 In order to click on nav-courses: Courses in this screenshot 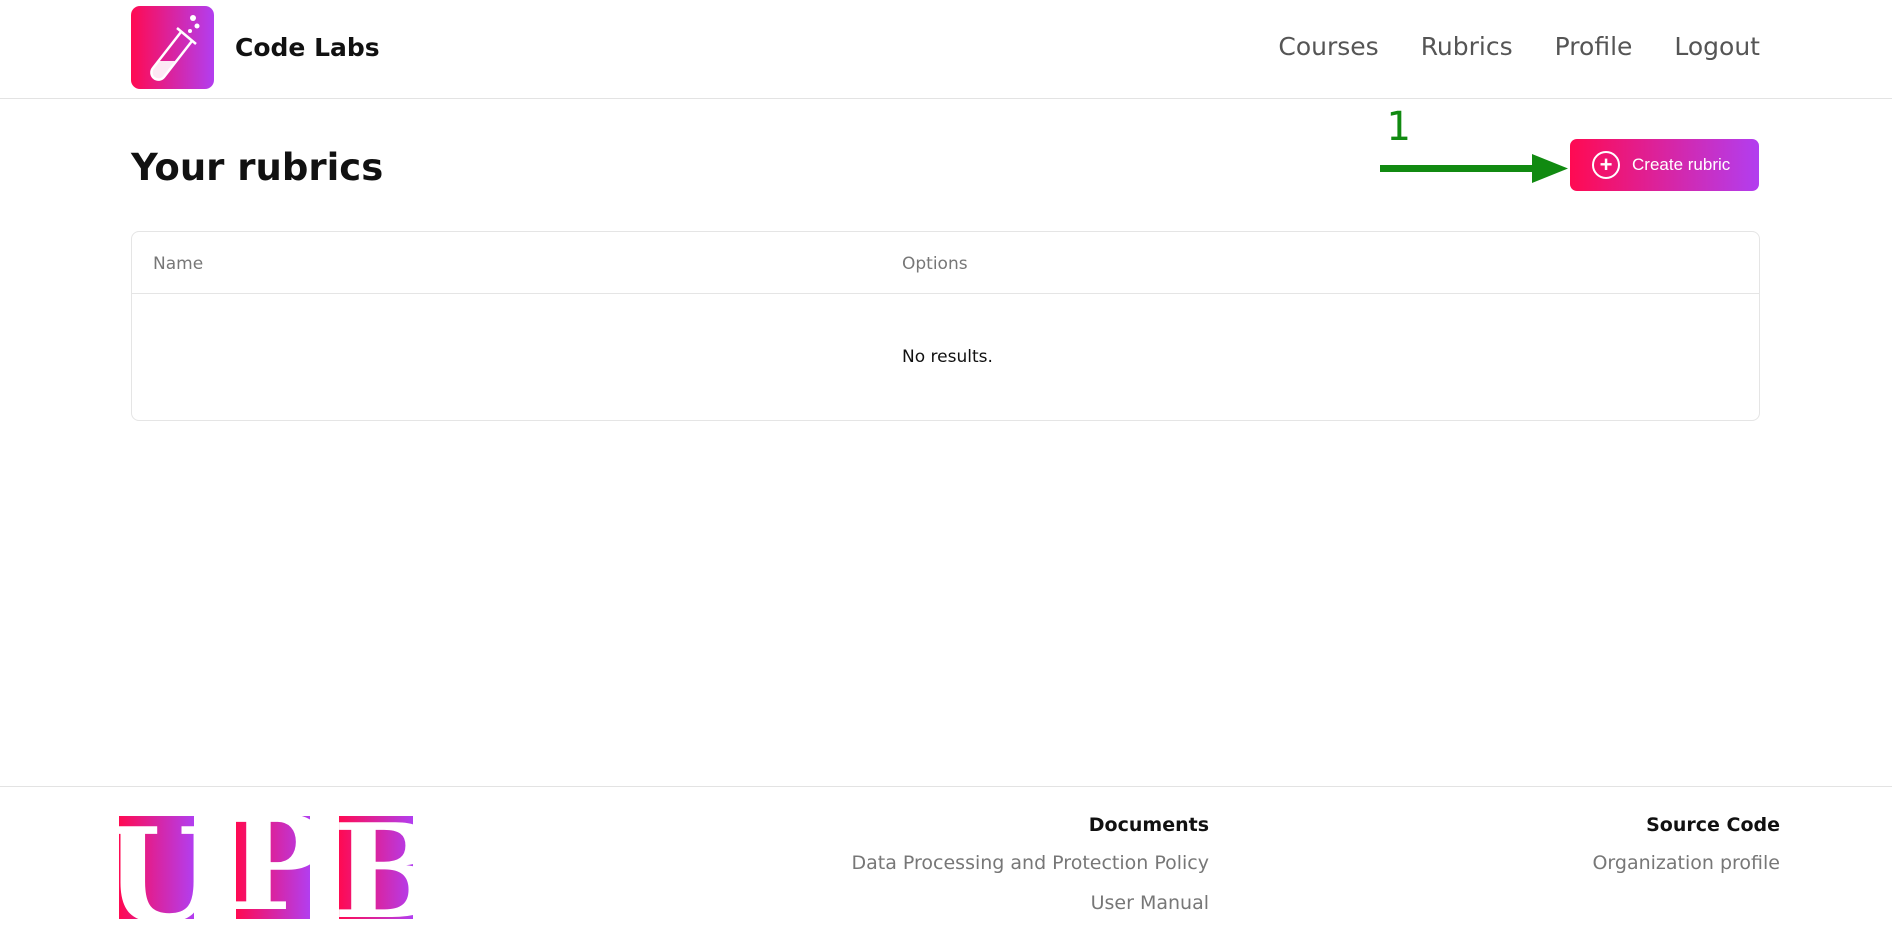, I will do `click(1328, 46)`.